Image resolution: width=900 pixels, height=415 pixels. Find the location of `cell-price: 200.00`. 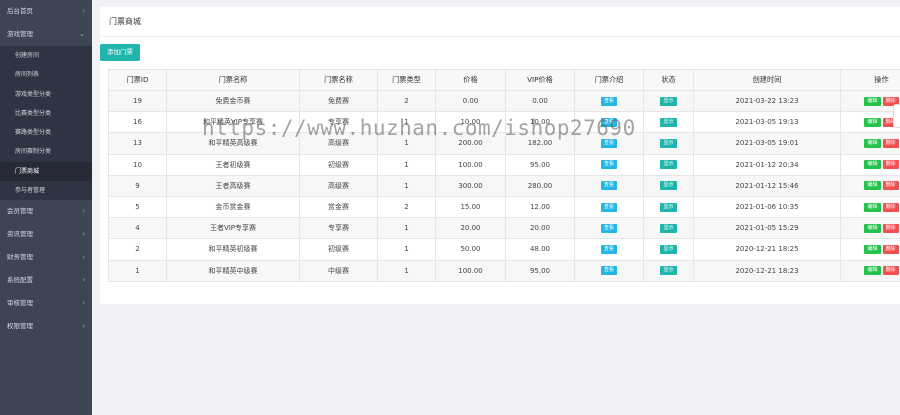

cell-price: 200.00 is located at coordinates (470, 143).